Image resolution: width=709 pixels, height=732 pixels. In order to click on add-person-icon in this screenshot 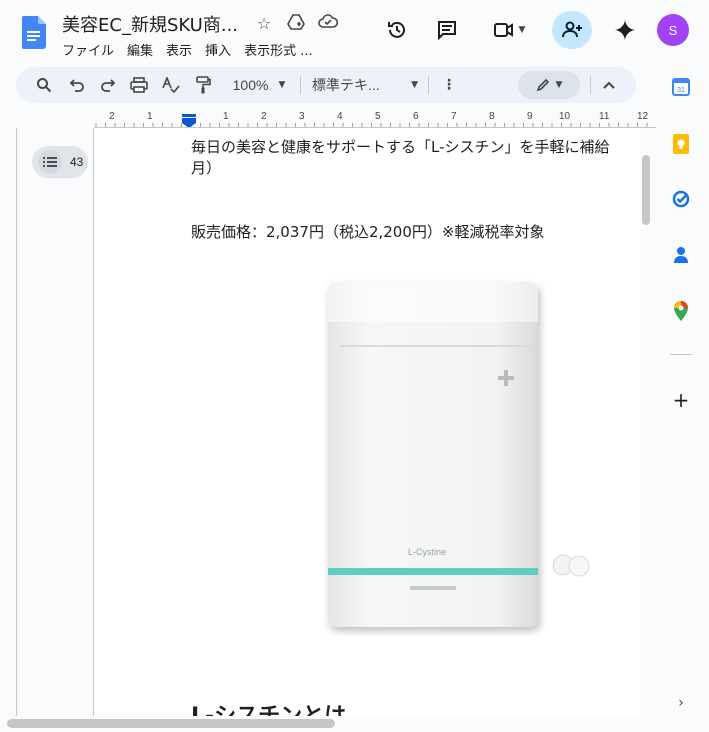, I will do `click(572, 29)`.